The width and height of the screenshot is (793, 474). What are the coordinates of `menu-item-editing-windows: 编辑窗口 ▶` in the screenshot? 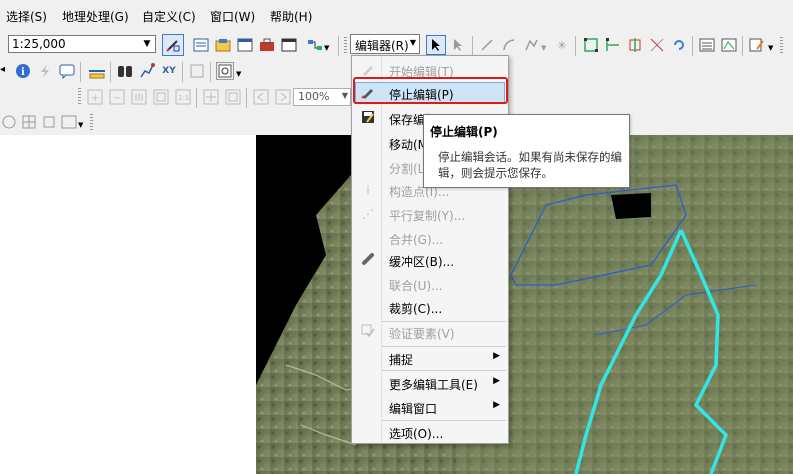 It's located at (430, 407).